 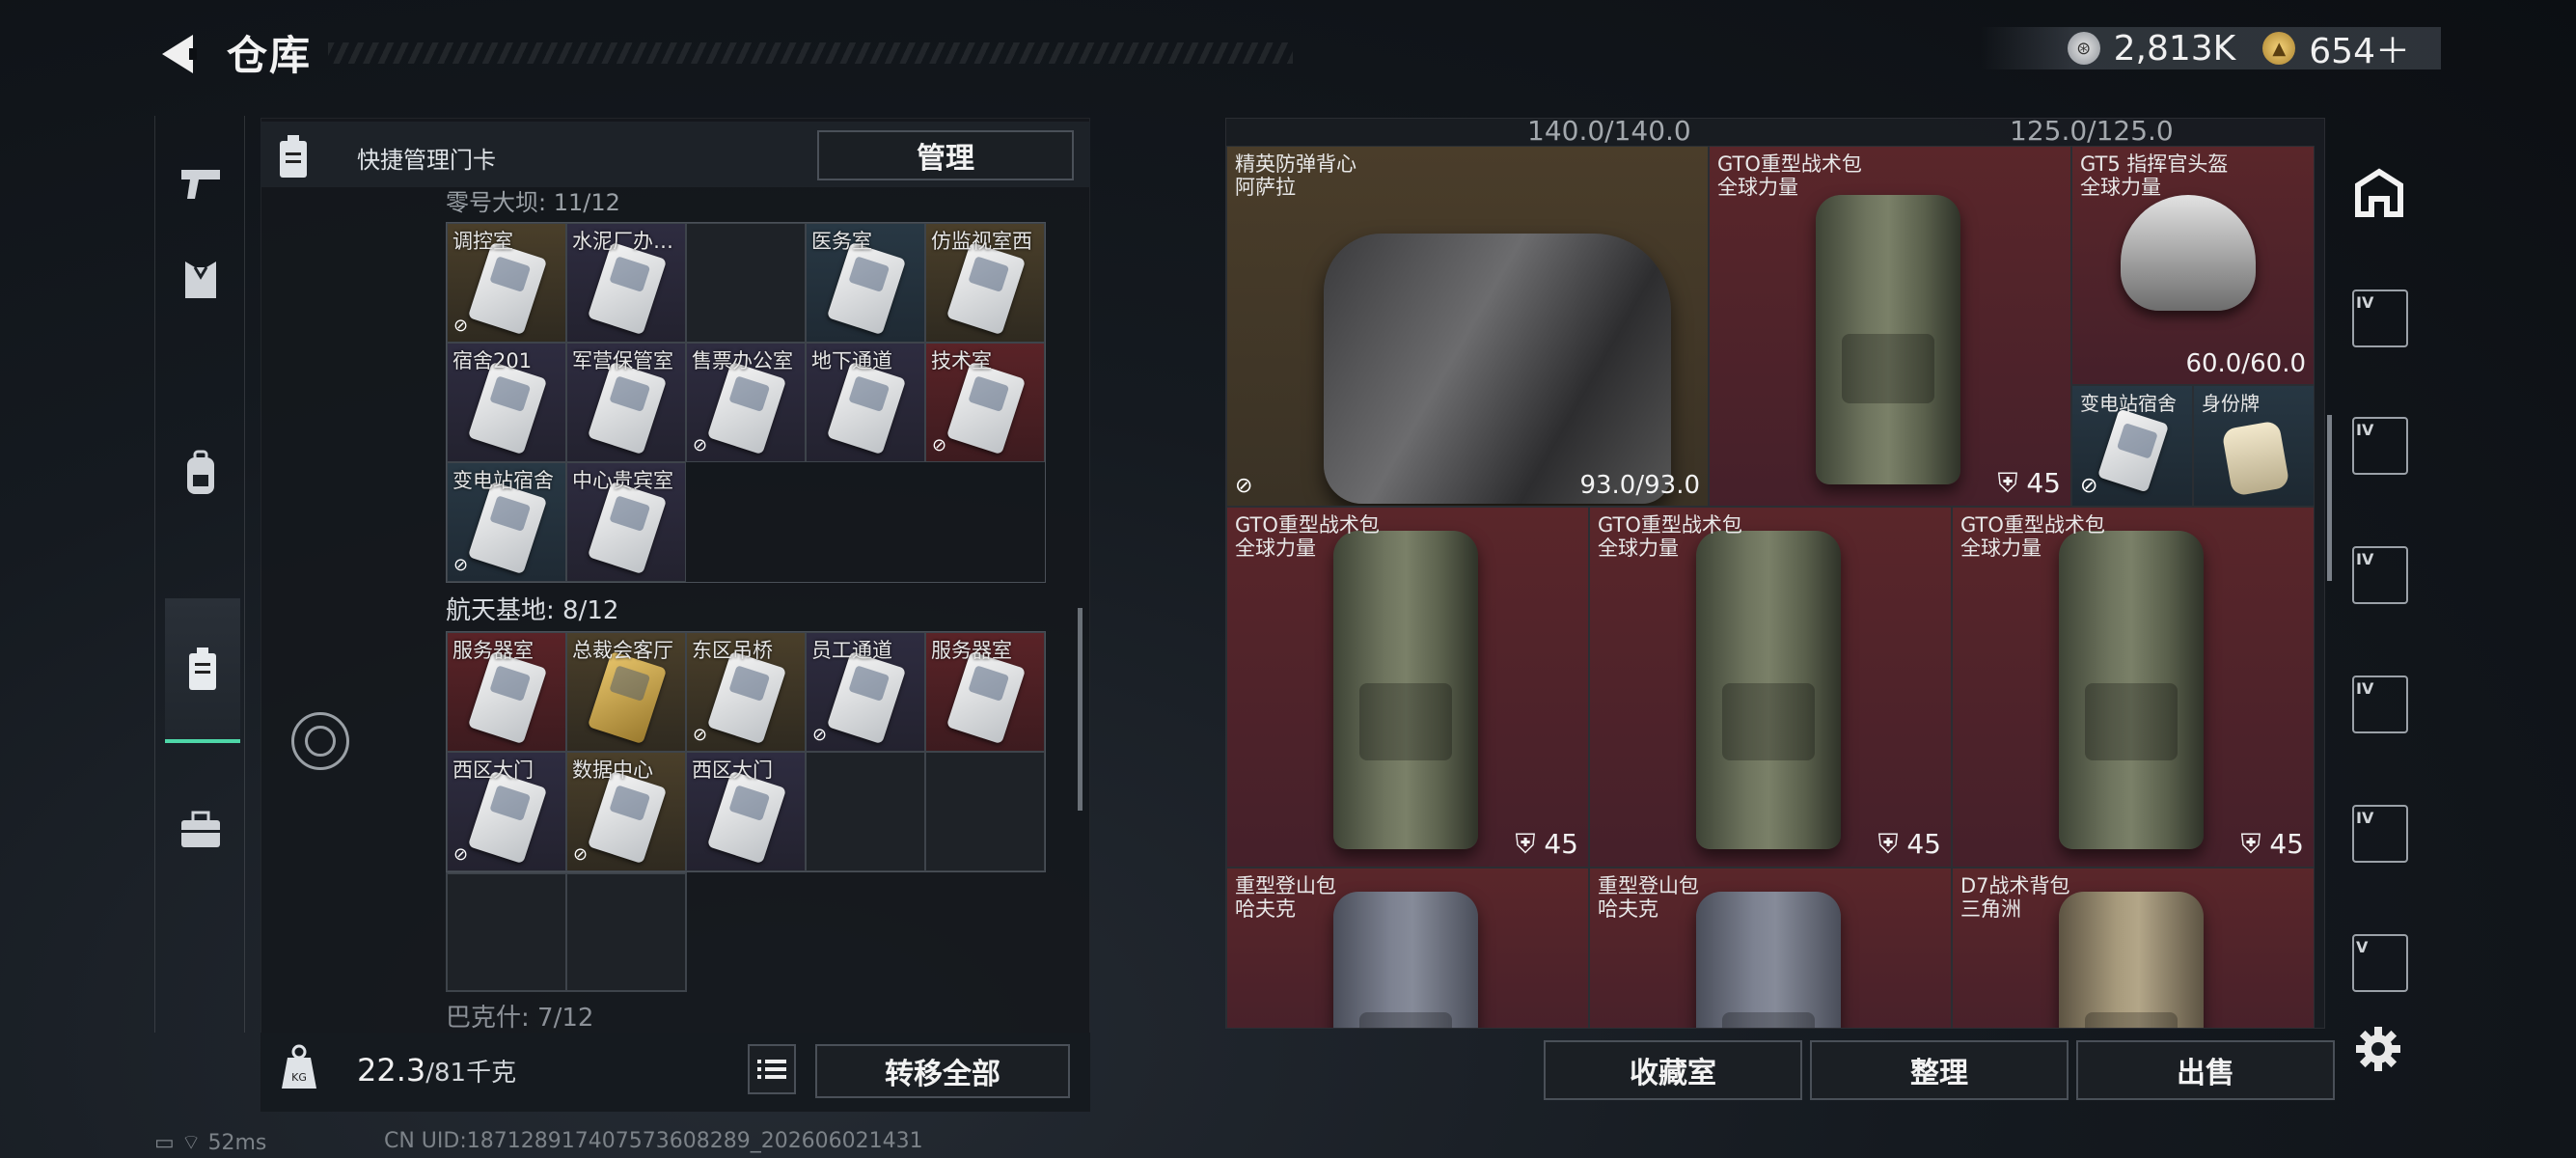 I want to click on svg-text: KG, so click(x=299, y=1077).